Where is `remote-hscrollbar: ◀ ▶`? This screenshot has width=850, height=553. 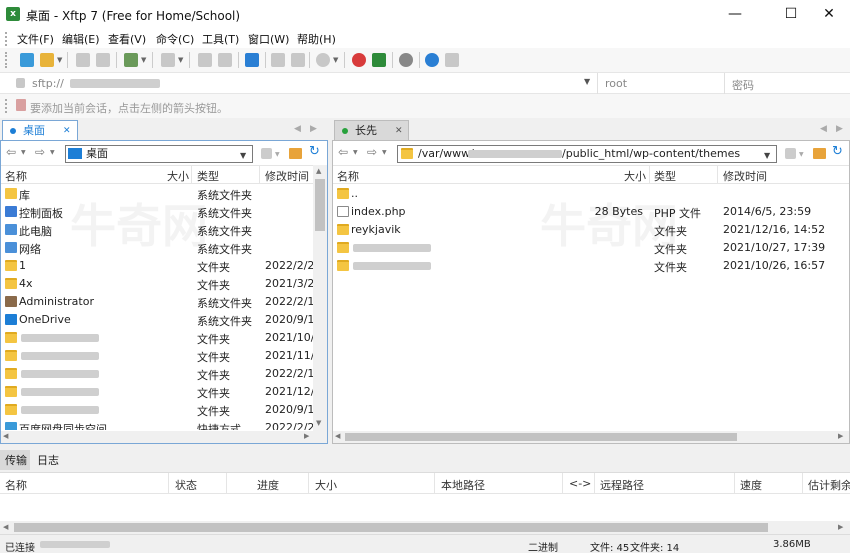 remote-hscrollbar: ◀ ▶ is located at coordinates (591, 437).